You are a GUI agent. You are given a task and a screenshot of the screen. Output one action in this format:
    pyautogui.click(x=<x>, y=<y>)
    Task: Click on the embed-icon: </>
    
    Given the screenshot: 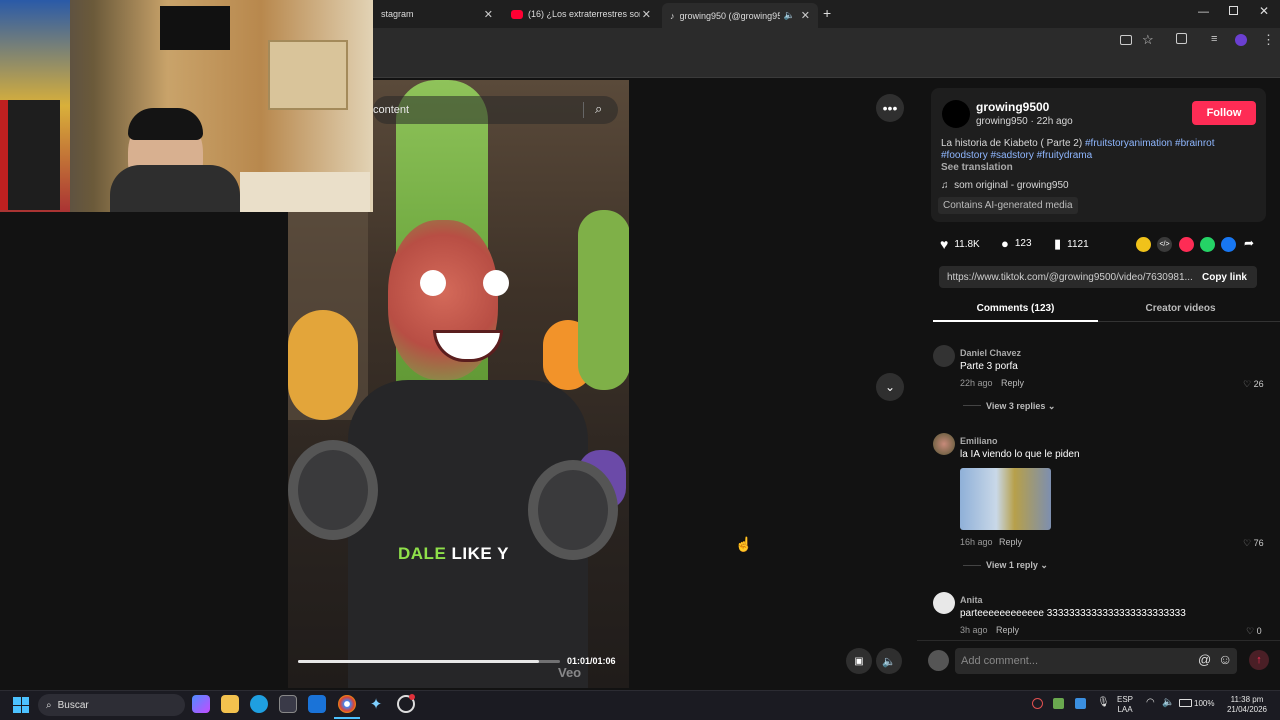 What is the action you would take?
    pyautogui.click(x=1164, y=244)
    